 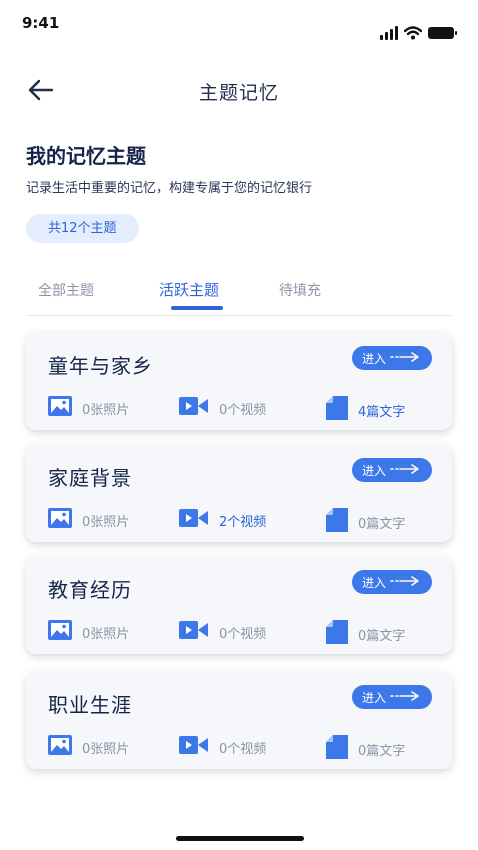 What do you see at coordinates (66, 290) in the screenshot?
I see `tab-all-themes: 全部主题` at bounding box center [66, 290].